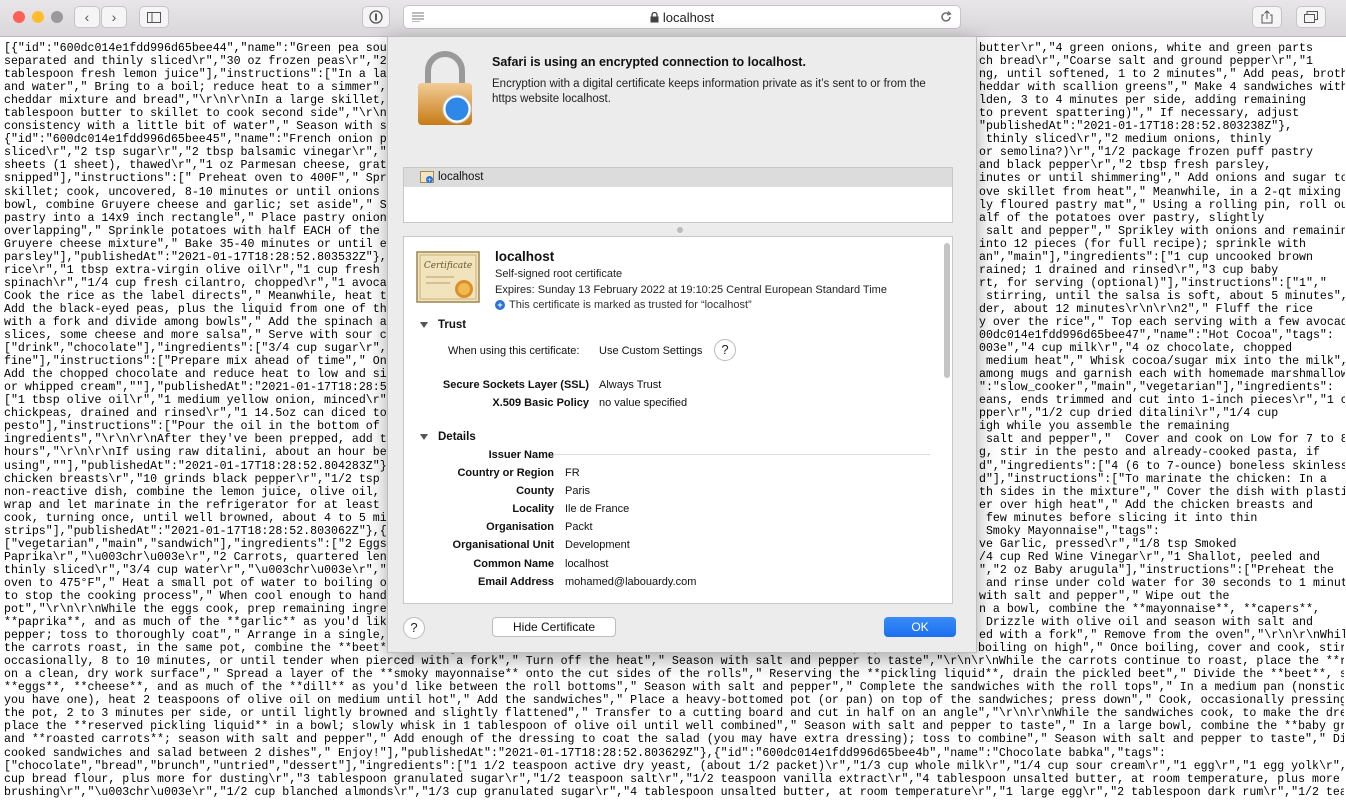 The width and height of the screenshot is (1346, 805). Describe the element at coordinates (535, 491) in the screenshot. I see `issuer-field-label: County` at that location.